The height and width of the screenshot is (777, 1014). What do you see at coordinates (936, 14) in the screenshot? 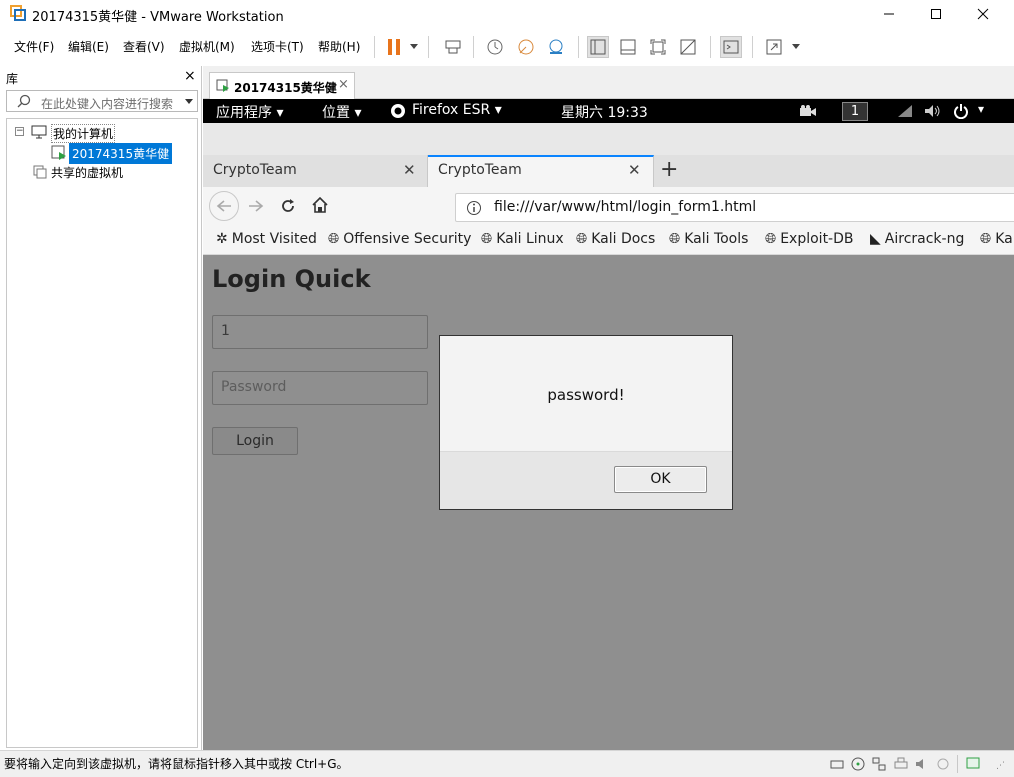
I see `maximize-button` at bounding box center [936, 14].